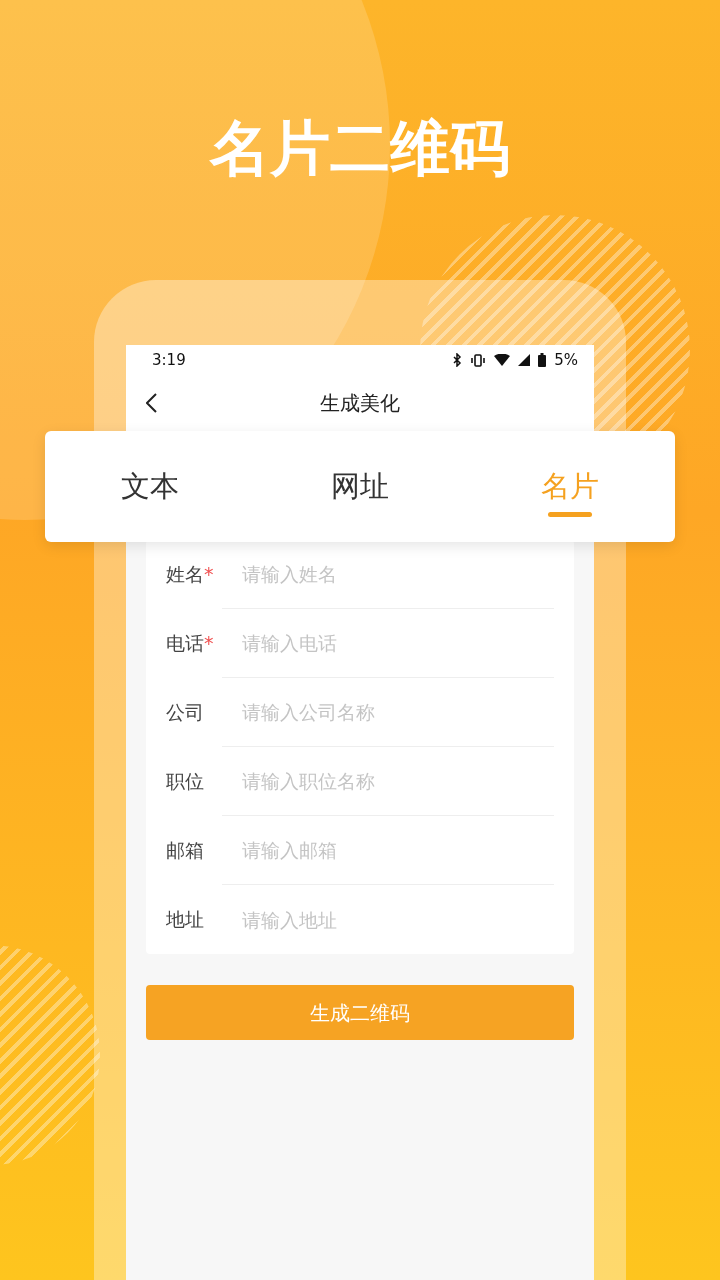 The image size is (720, 1280). What do you see at coordinates (360, 403) in the screenshot?
I see `screen-title: 生成美化` at bounding box center [360, 403].